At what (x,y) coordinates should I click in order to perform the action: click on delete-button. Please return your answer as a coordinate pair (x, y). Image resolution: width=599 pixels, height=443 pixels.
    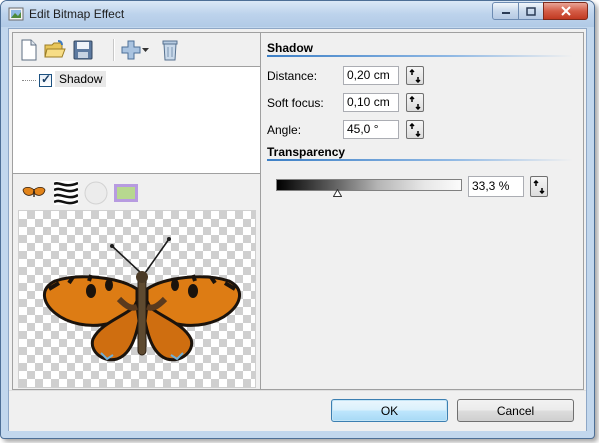
    Looking at the image, I should click on (170, 50).